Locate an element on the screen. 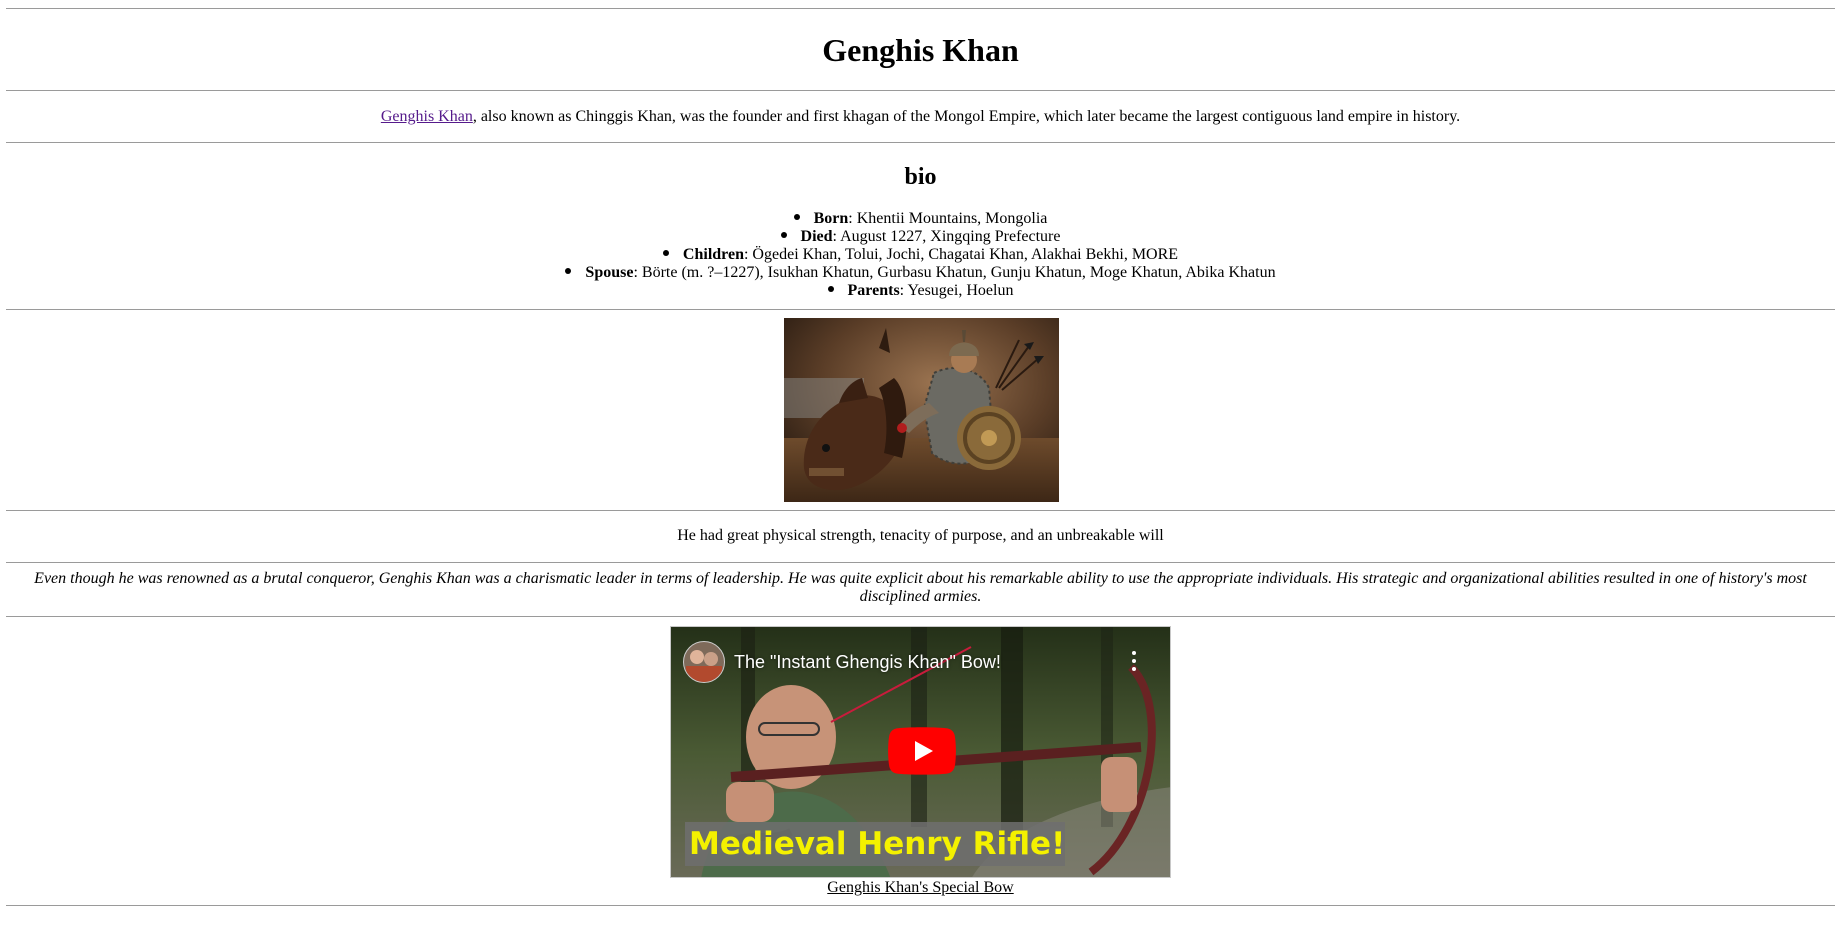 The height and width of the screenshot is (941, 1841). bio-item-died: Died: August 1227, Xingqing Prefecture is located at coordinates (920, 237).